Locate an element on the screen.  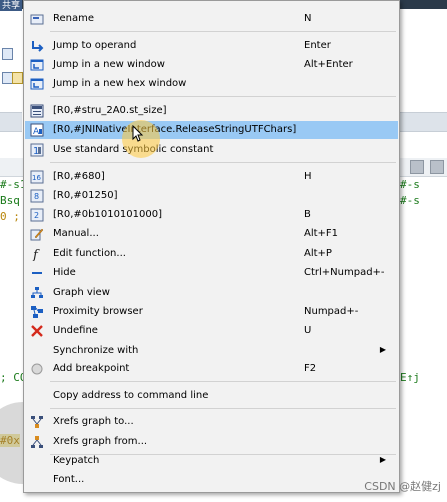
svg-text: f is located at coordinates (36, 254).